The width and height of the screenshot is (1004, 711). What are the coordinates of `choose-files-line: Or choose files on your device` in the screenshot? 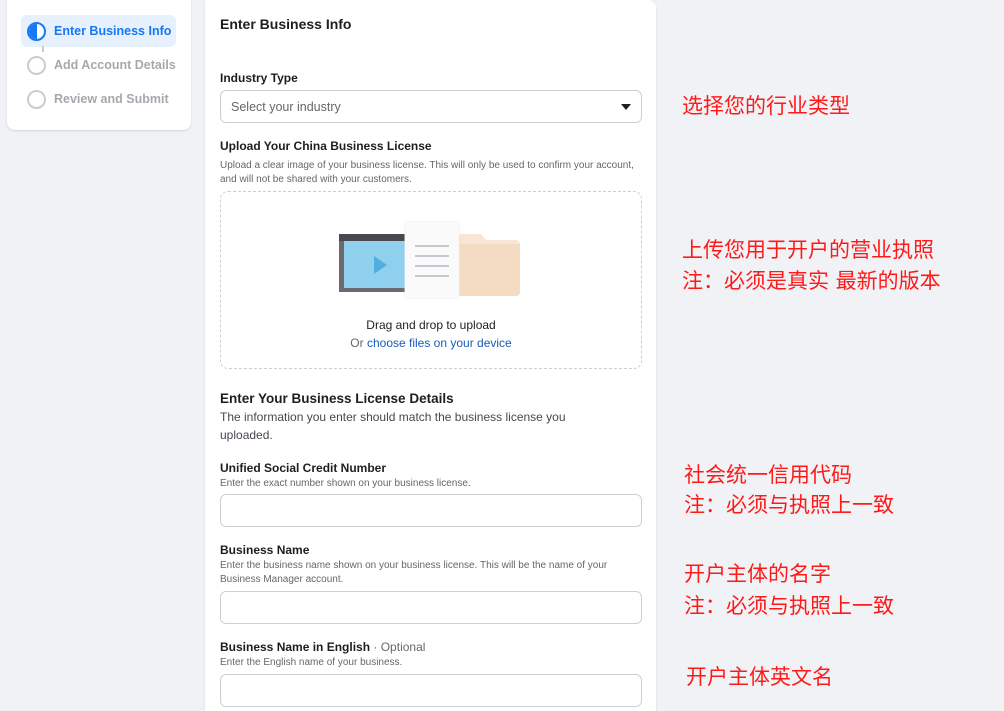 It's located at (431, 343).